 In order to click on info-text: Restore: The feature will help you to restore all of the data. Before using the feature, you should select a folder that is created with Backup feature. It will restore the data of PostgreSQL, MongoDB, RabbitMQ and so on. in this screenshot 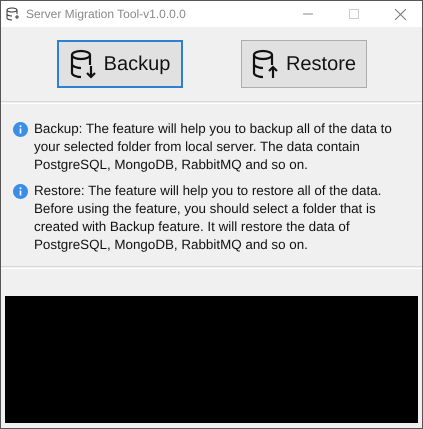, I will do `click(208, 218)`.